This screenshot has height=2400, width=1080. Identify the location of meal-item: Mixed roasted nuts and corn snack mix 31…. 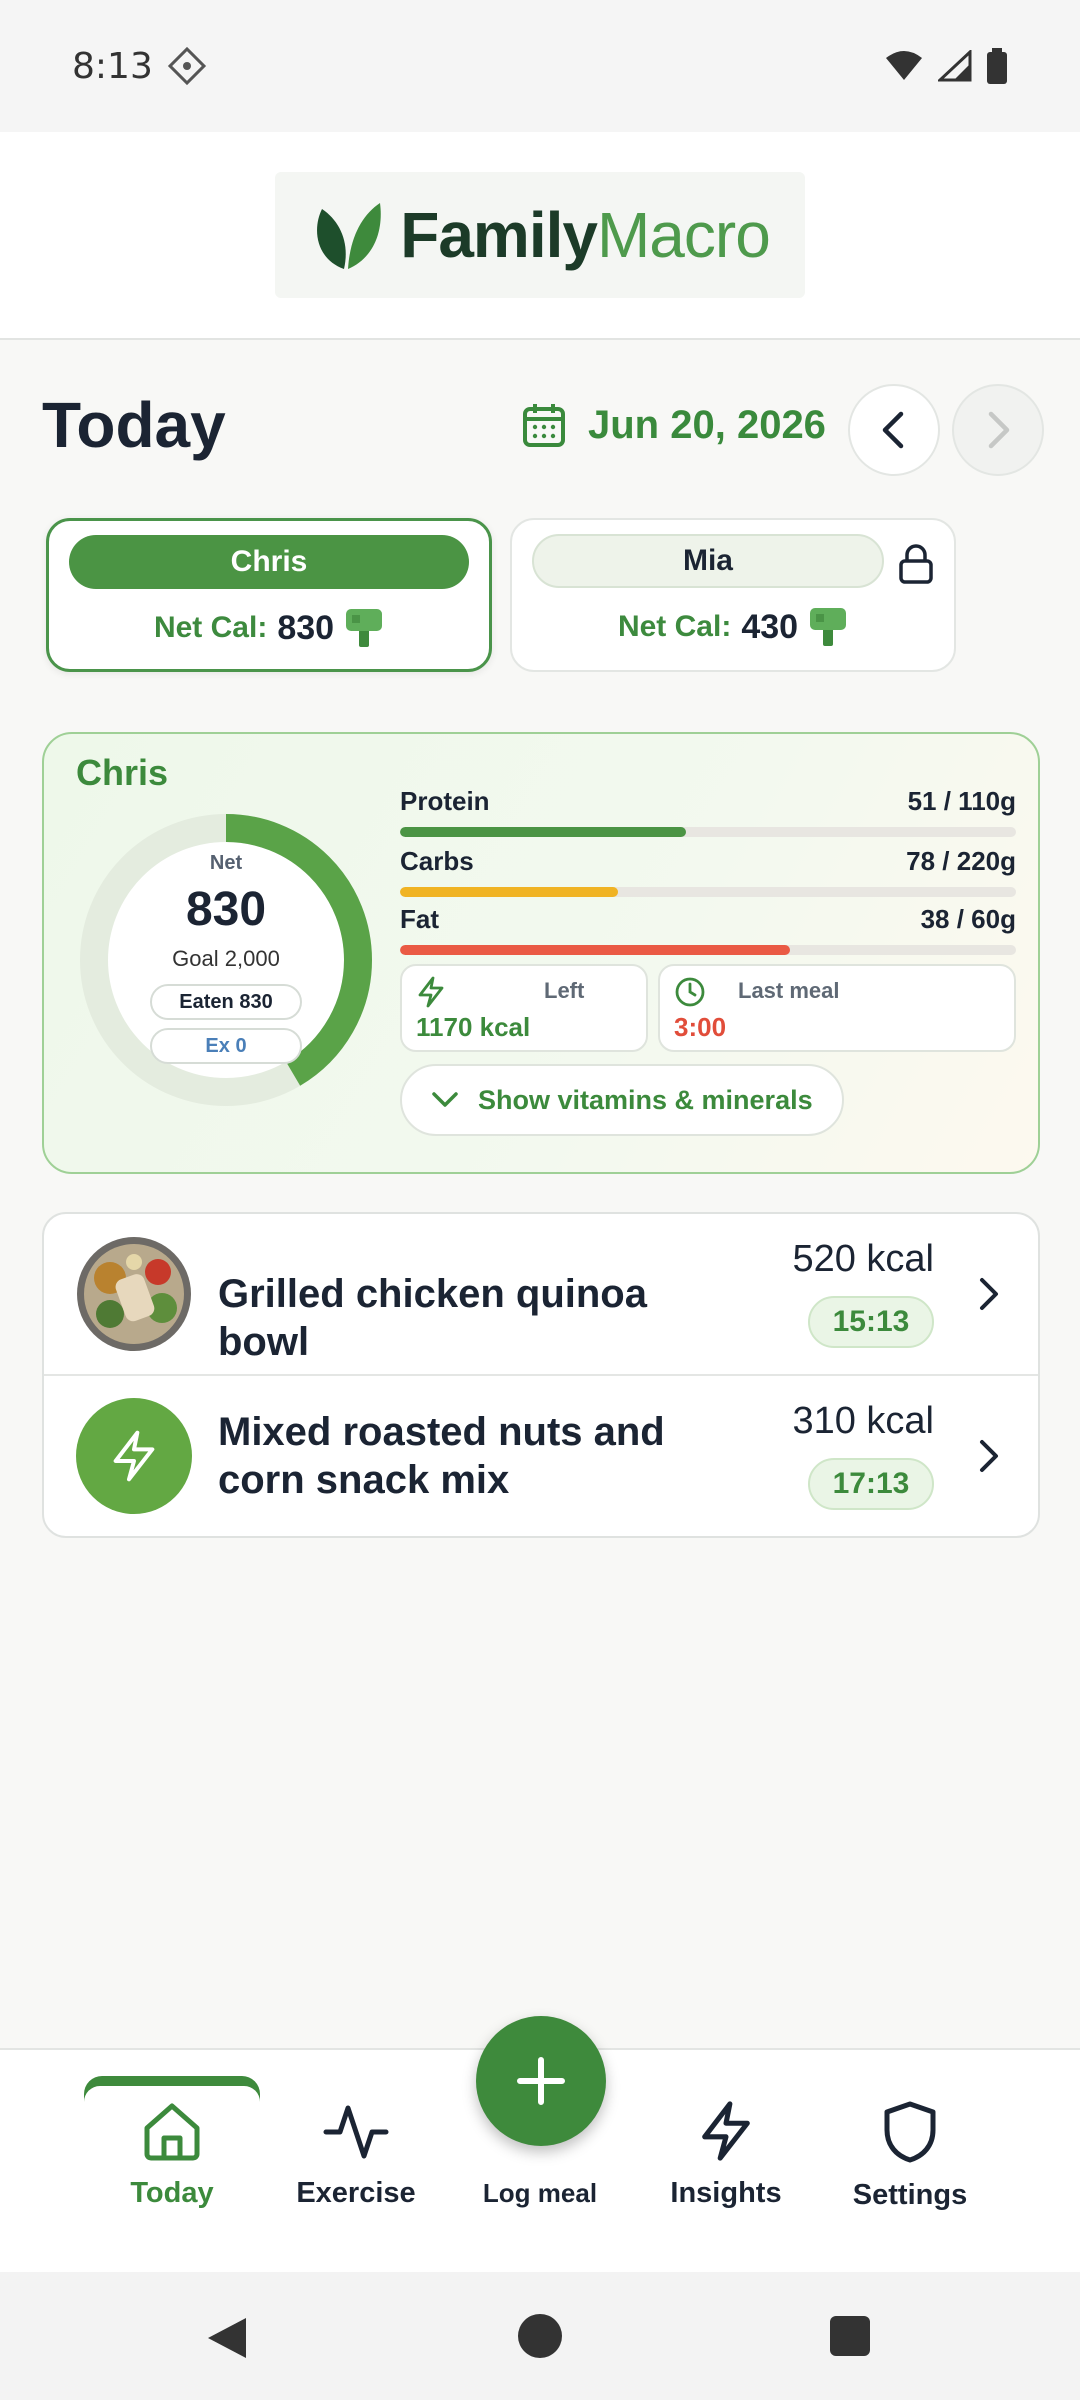
(541, 1456).